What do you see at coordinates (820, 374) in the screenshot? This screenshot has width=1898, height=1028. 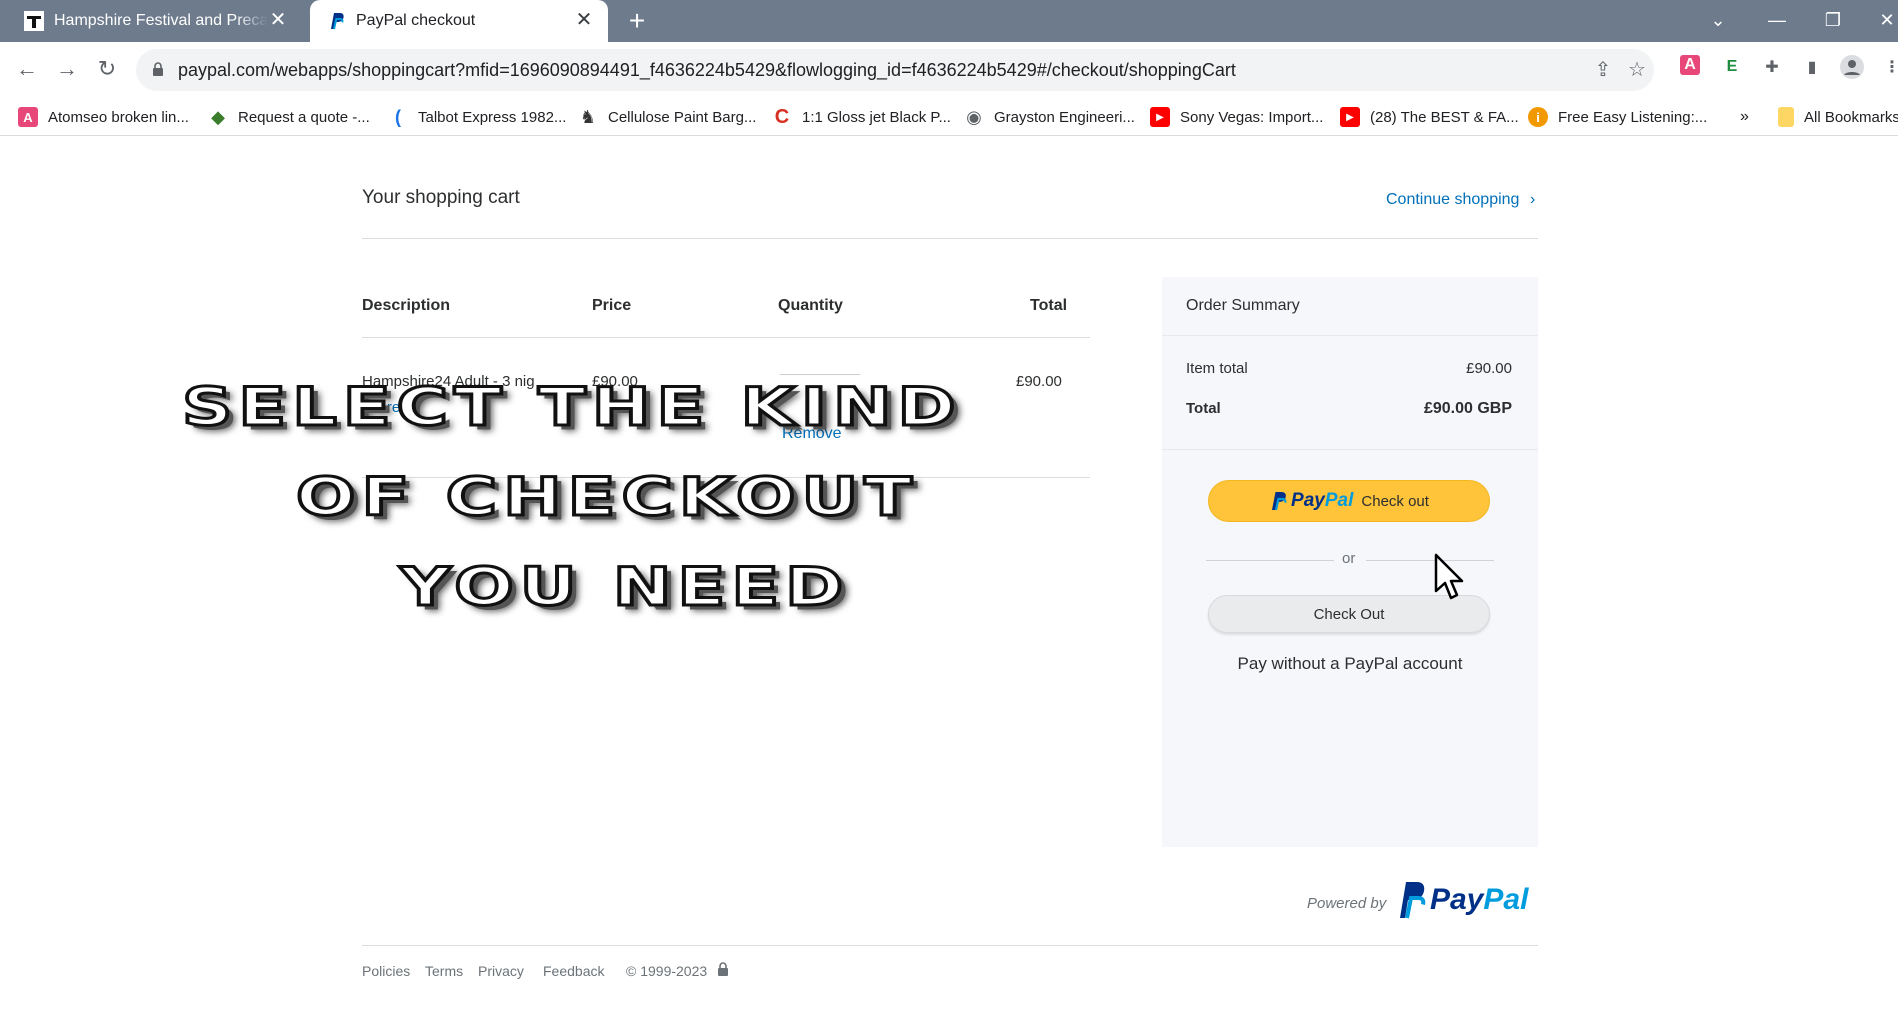 I see `quantity-input` at bounding box center [820, 374].